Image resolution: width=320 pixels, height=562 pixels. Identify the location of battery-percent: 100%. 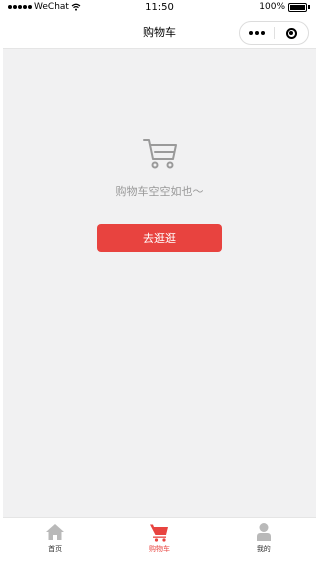
(272, 7).